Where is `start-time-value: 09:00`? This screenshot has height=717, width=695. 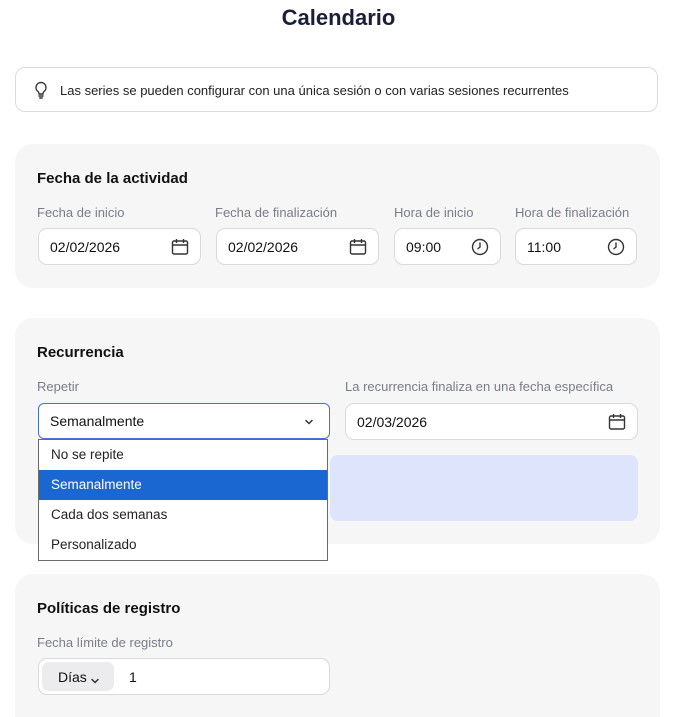 start-time-value: 09:00 is located at coordinates (424, 247).